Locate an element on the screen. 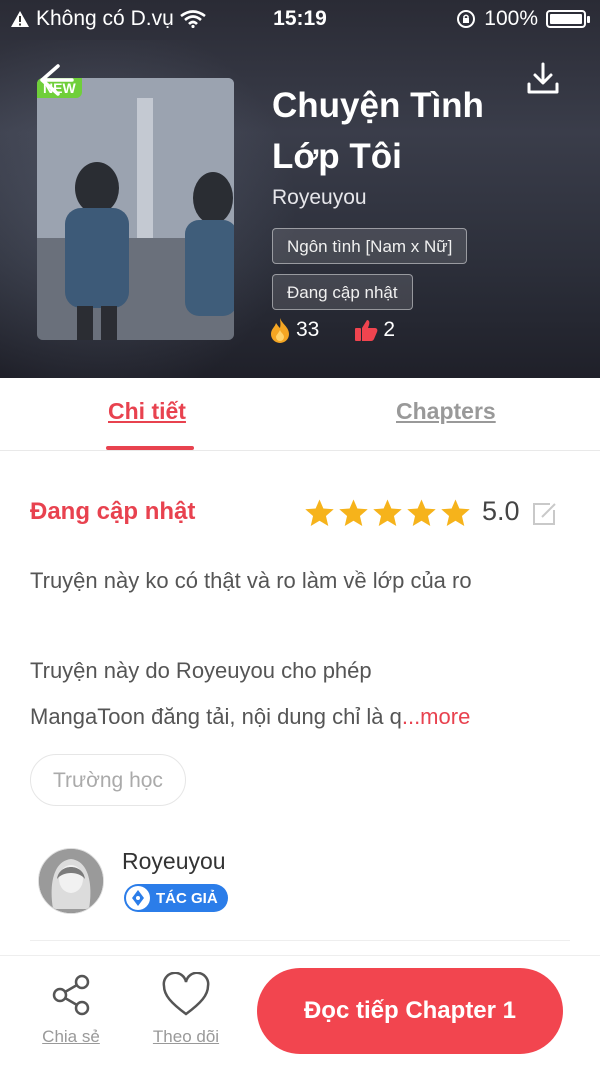 The height and width of the screenshot is (1066, 600). header-author: Royeuyou is located at coordinates (319, 198).